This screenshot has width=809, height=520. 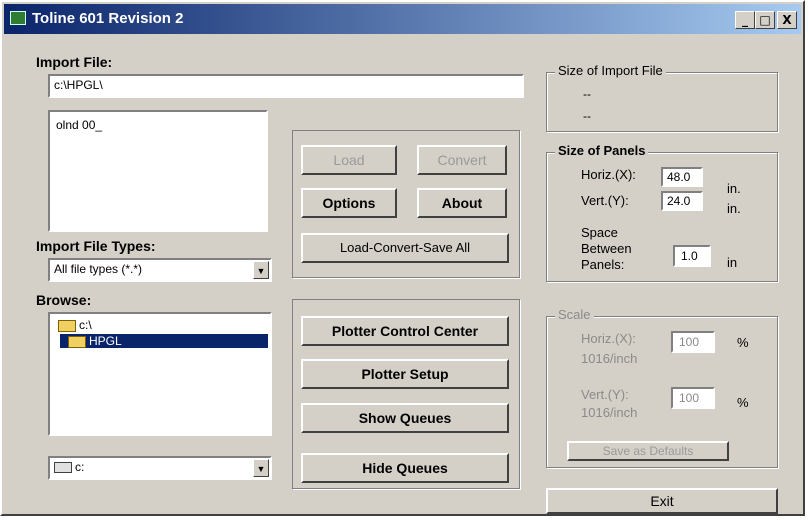 What do you see at coordinates (405, 468) in the screenshot?
I see `hide-queues-button: Hide Queues` at bounding box center [405, 468].